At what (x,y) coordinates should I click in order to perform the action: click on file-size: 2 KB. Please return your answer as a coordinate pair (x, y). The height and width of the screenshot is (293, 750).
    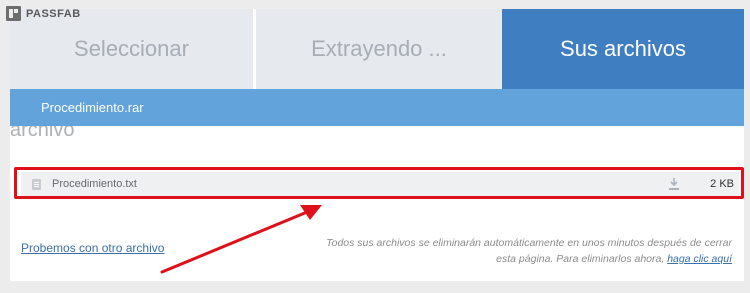
    Looking at the image, I should click on (722, 184).